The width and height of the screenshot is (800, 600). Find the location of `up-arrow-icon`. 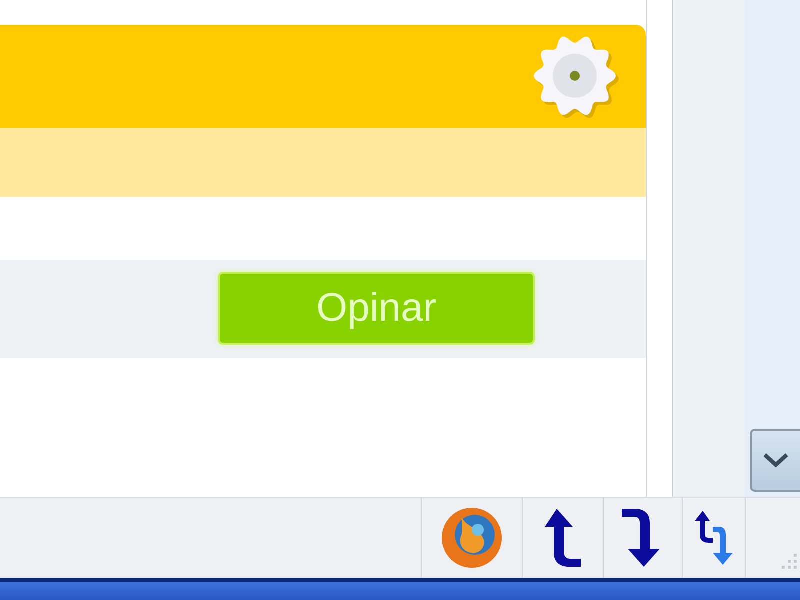

up-arrow-icon is located at coordinates (563, 537).